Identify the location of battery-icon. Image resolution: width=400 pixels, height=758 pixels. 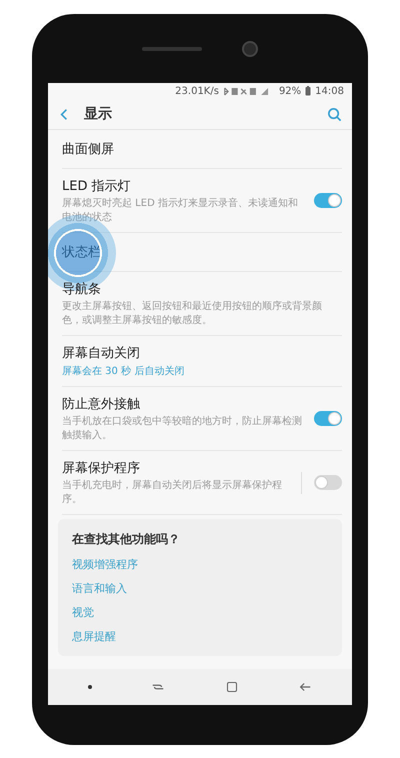
(308, 91).